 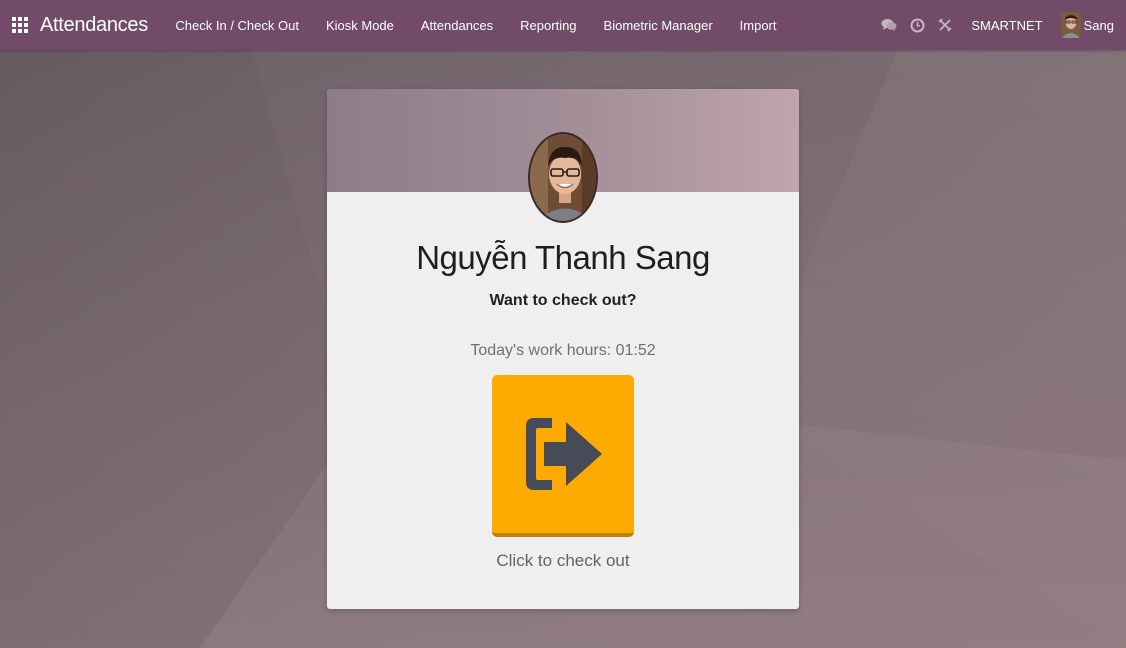 I want to click on check-out-caption: Click to check out, so click(x=563, y=560).